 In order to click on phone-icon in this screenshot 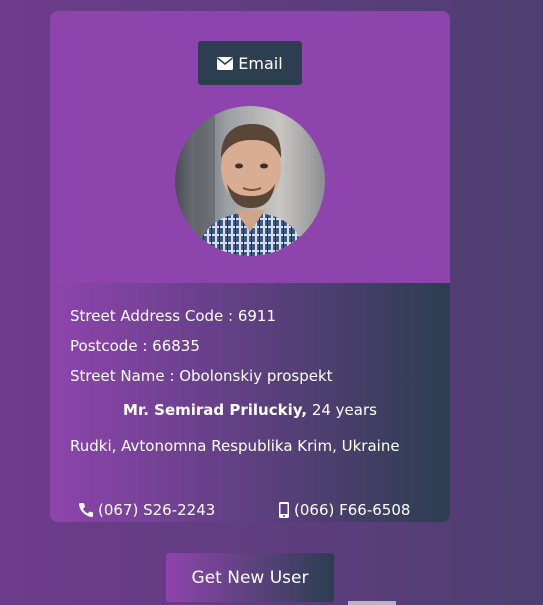, I will do `click(85, 510)`.